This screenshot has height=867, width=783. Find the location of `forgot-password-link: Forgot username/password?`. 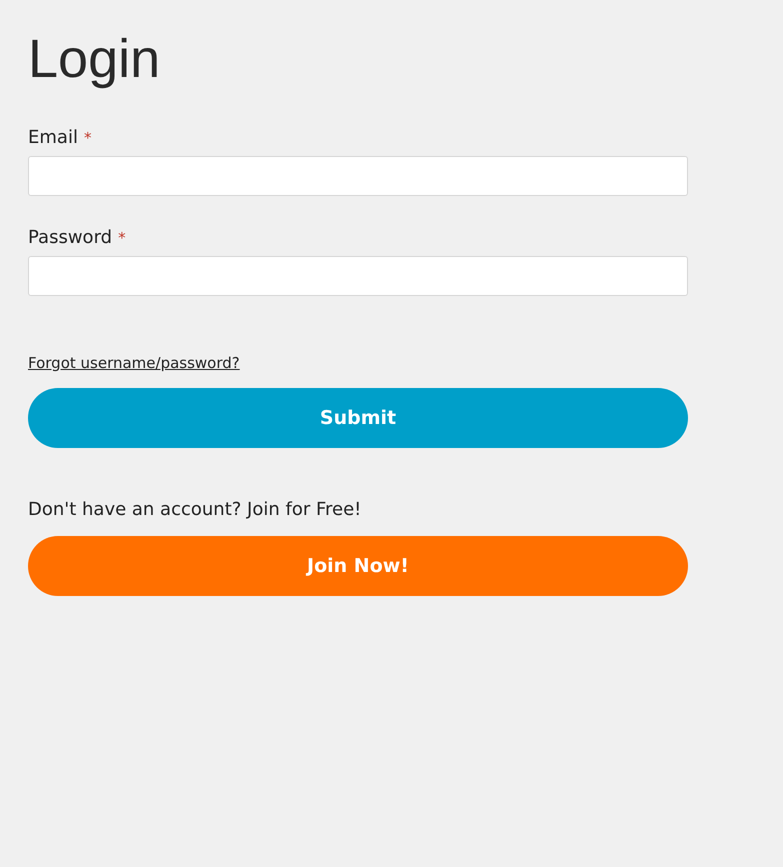

forgot-password-link: Forgot username/password? is located at coordinates (134, 363).